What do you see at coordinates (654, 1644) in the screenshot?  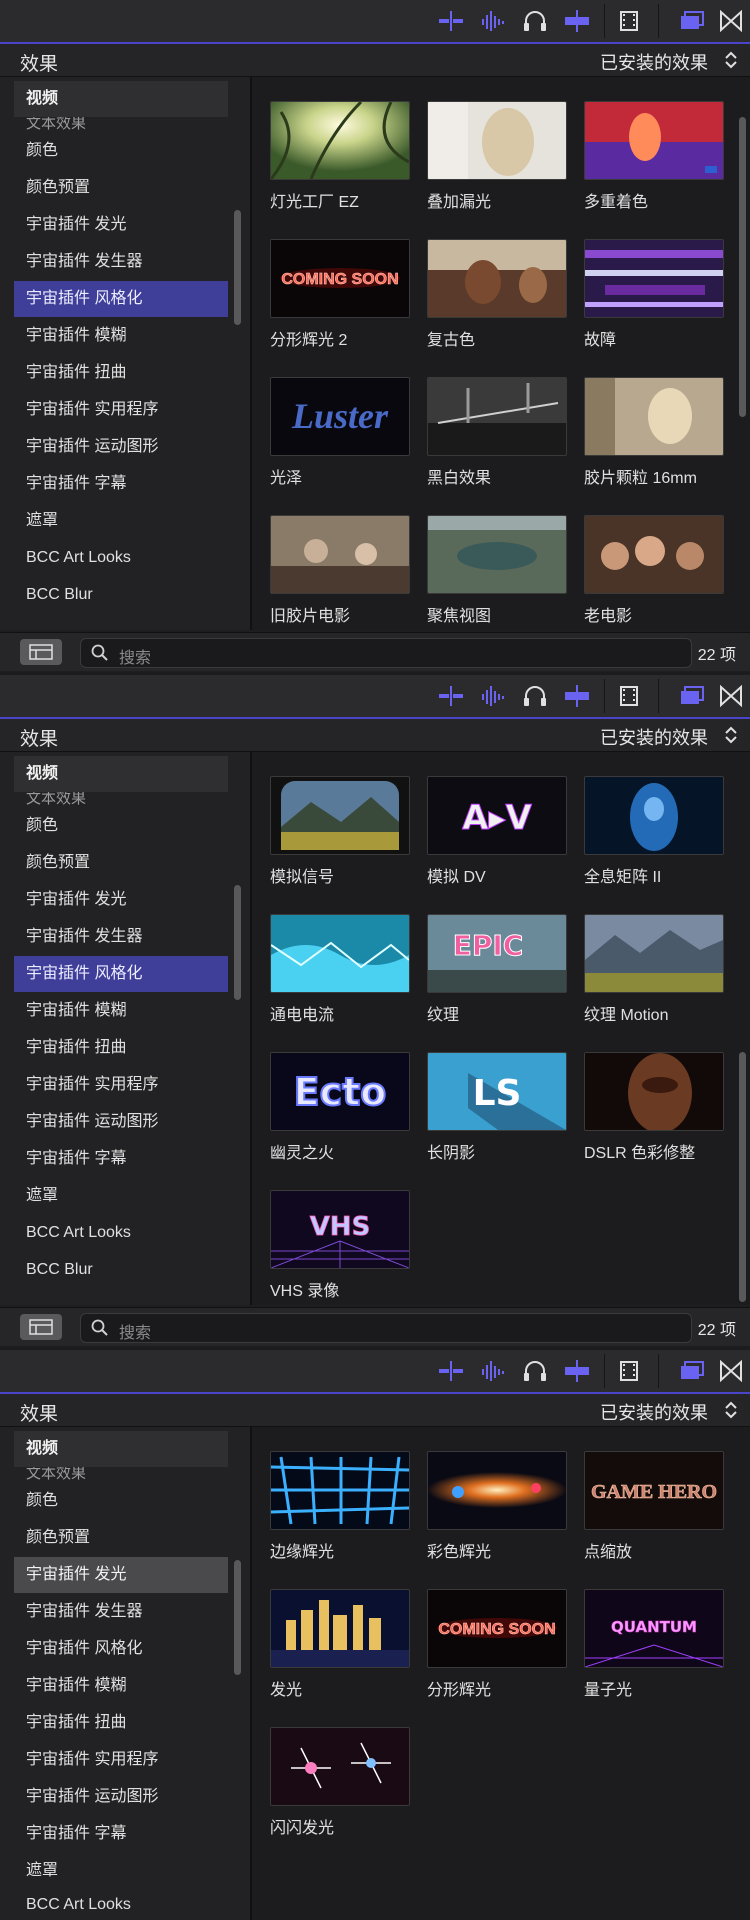 I see `effect-tile: QUANTUM 量子光` at bounding box center [654, 1644].